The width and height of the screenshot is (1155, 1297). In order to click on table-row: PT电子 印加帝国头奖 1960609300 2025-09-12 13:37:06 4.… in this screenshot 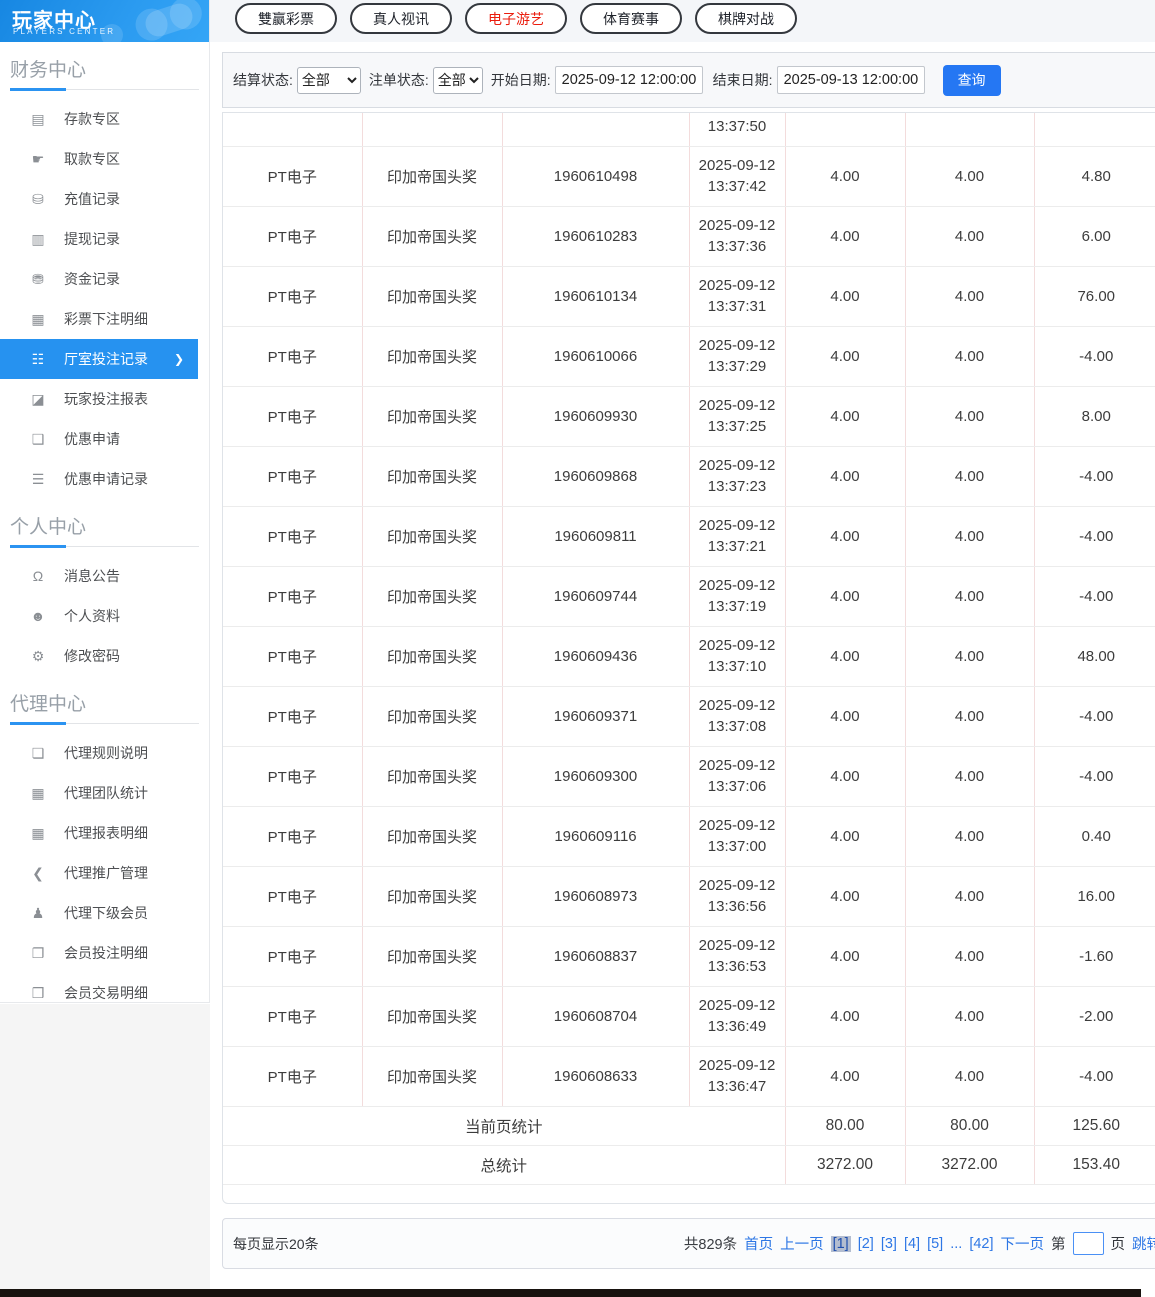, I will do `click(689, 776)`.